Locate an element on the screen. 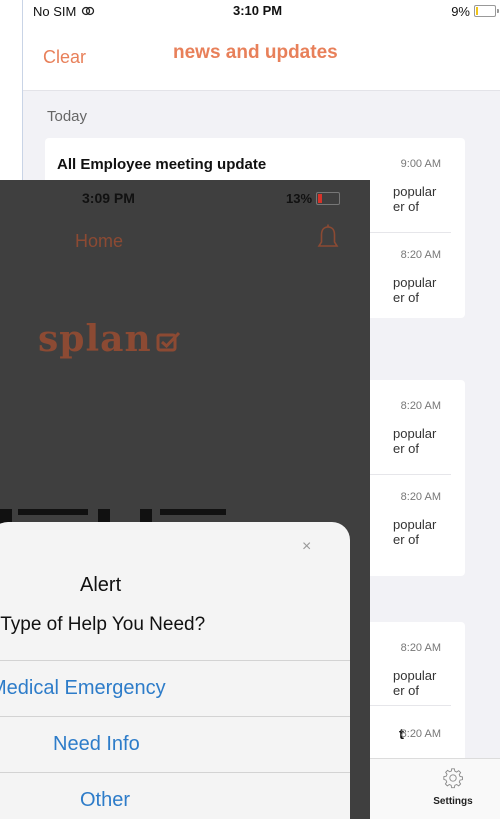 The height and width of the screenshot is (819, 500). need-info-button: Need Info is located at coordinates (175, 744).